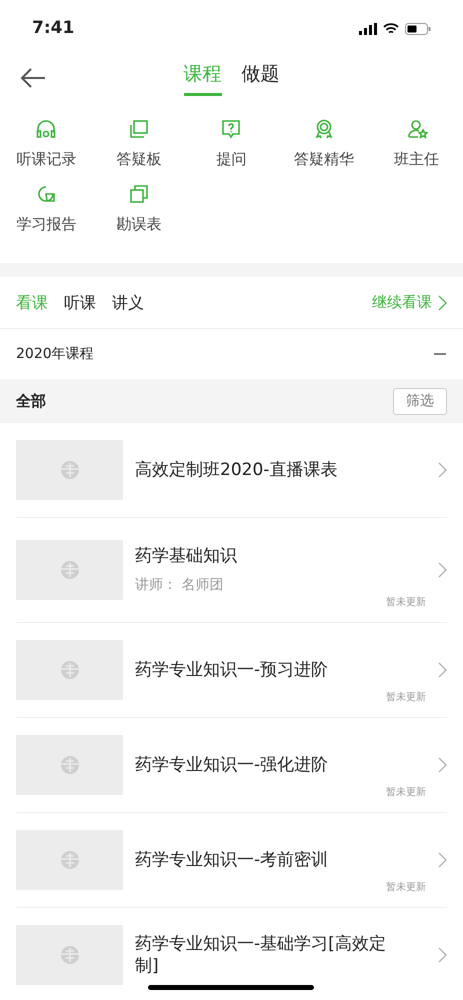 The height and width of the screenshot is (1000, 463). What do you see at coordinates (46, 208) in the screenshot?
I see `shortcut-item: 学习报告` at bounding box center [46, 208].